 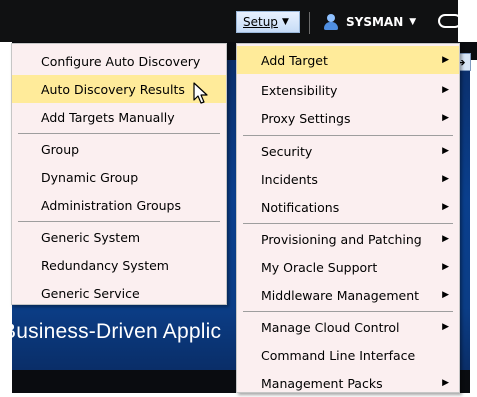 I want to click on menu-item-label: Group, so click(x=60, y=149).